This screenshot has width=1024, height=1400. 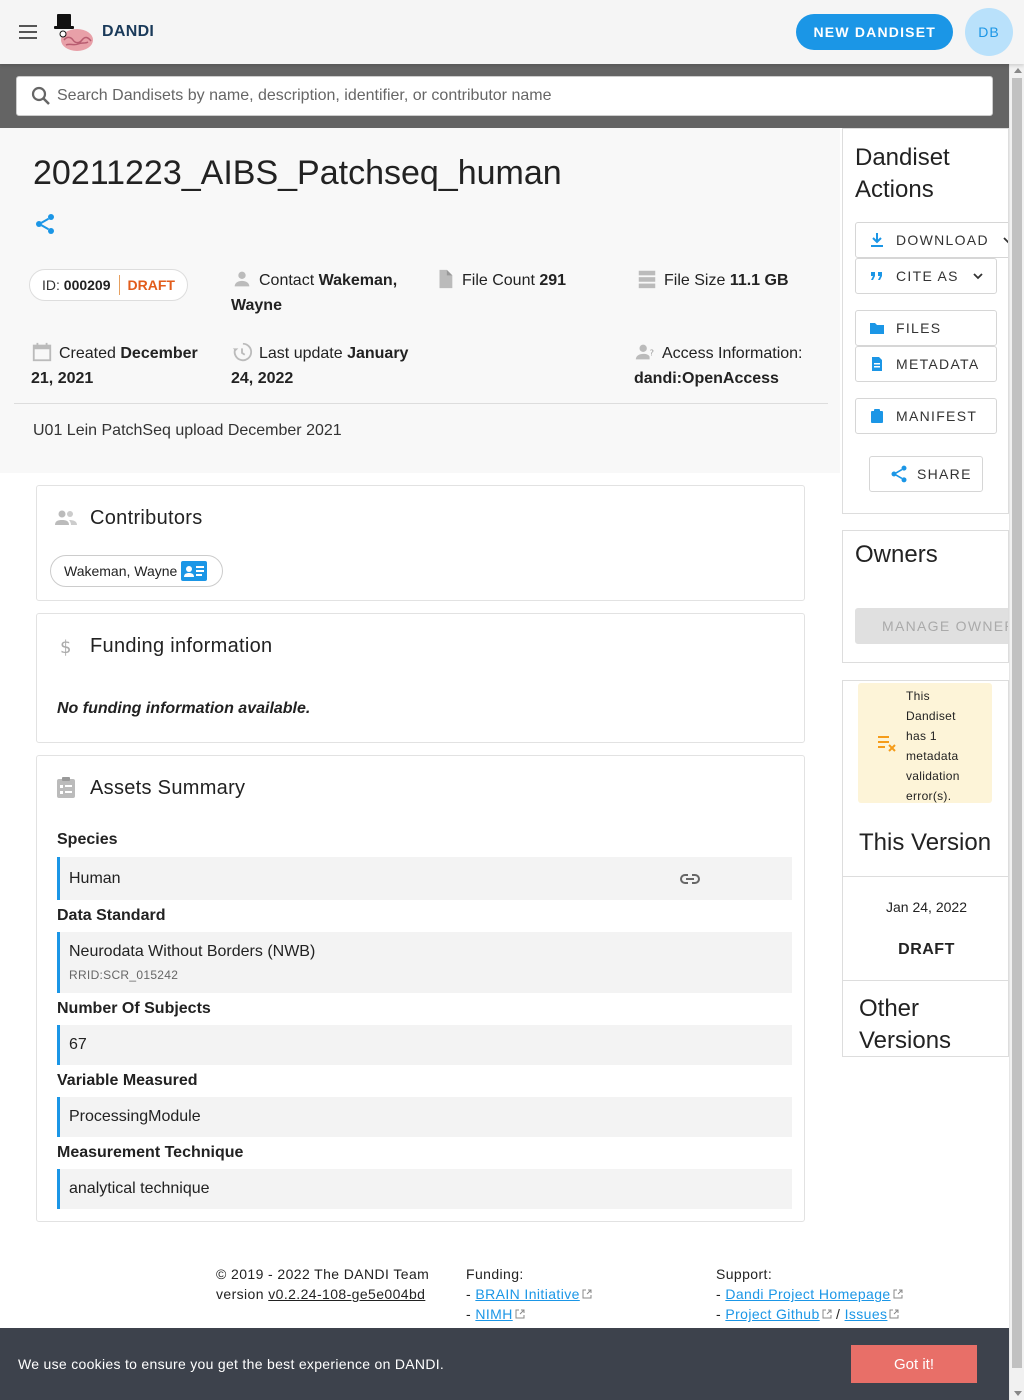 I want to click on subjects-text: 67, so click(x=78, y=1044).